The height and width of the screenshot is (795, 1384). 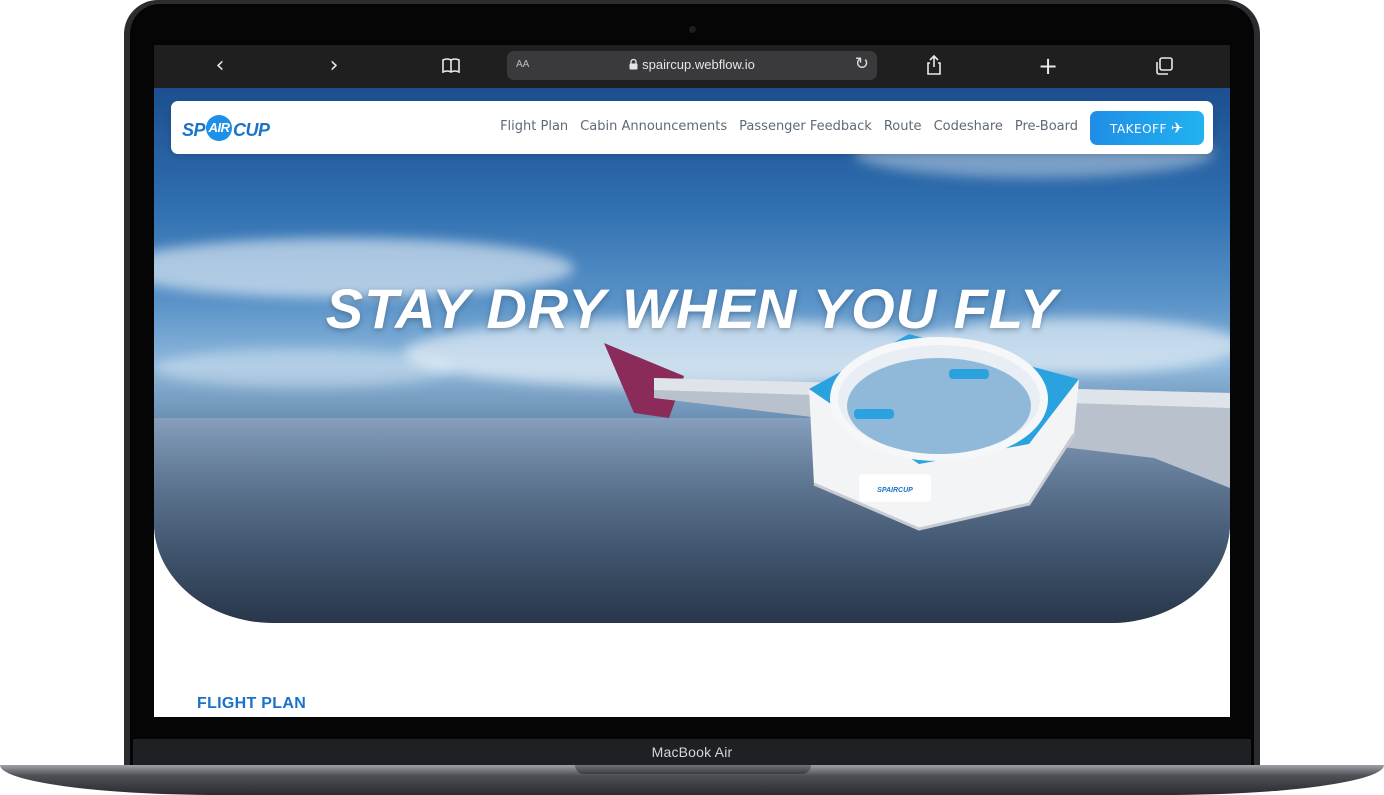 I want to click on nav-link-codeshare: Codeshare, so click(x=968, y=126).